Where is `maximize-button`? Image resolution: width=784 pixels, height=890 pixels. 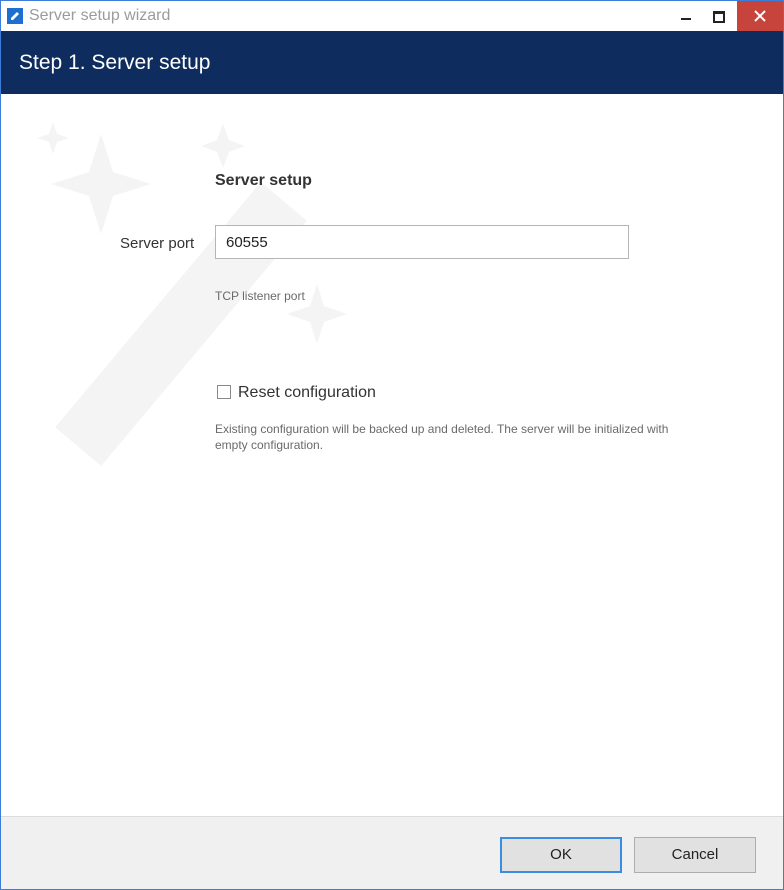
maximize-button is located at coordinates (718, 16).